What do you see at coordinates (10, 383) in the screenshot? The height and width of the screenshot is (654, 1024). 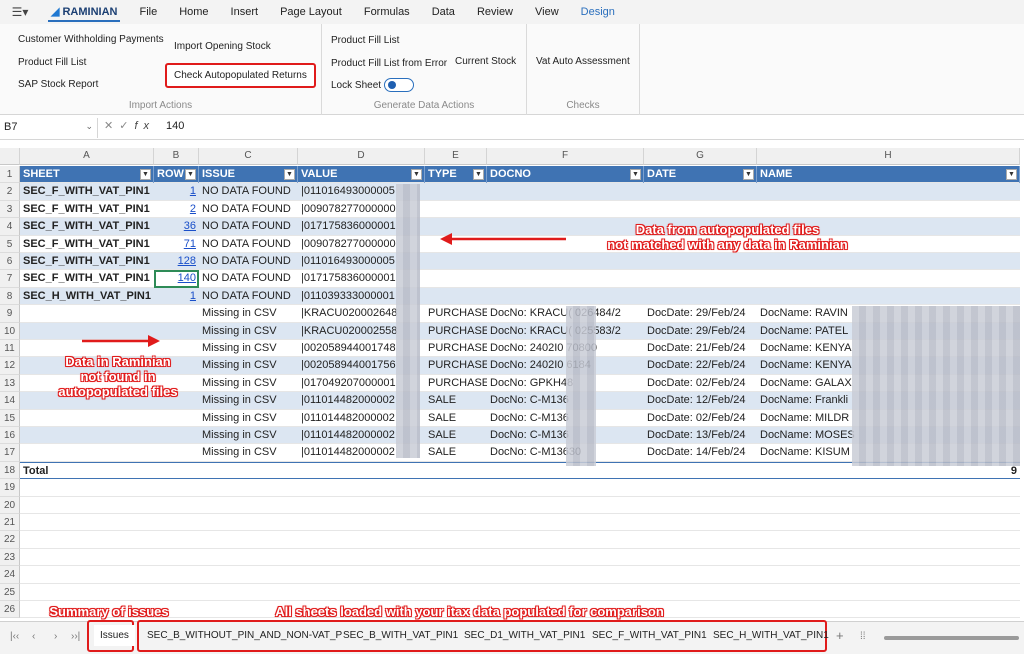 I see `row-number: 13` at bounding box center [10, 383].